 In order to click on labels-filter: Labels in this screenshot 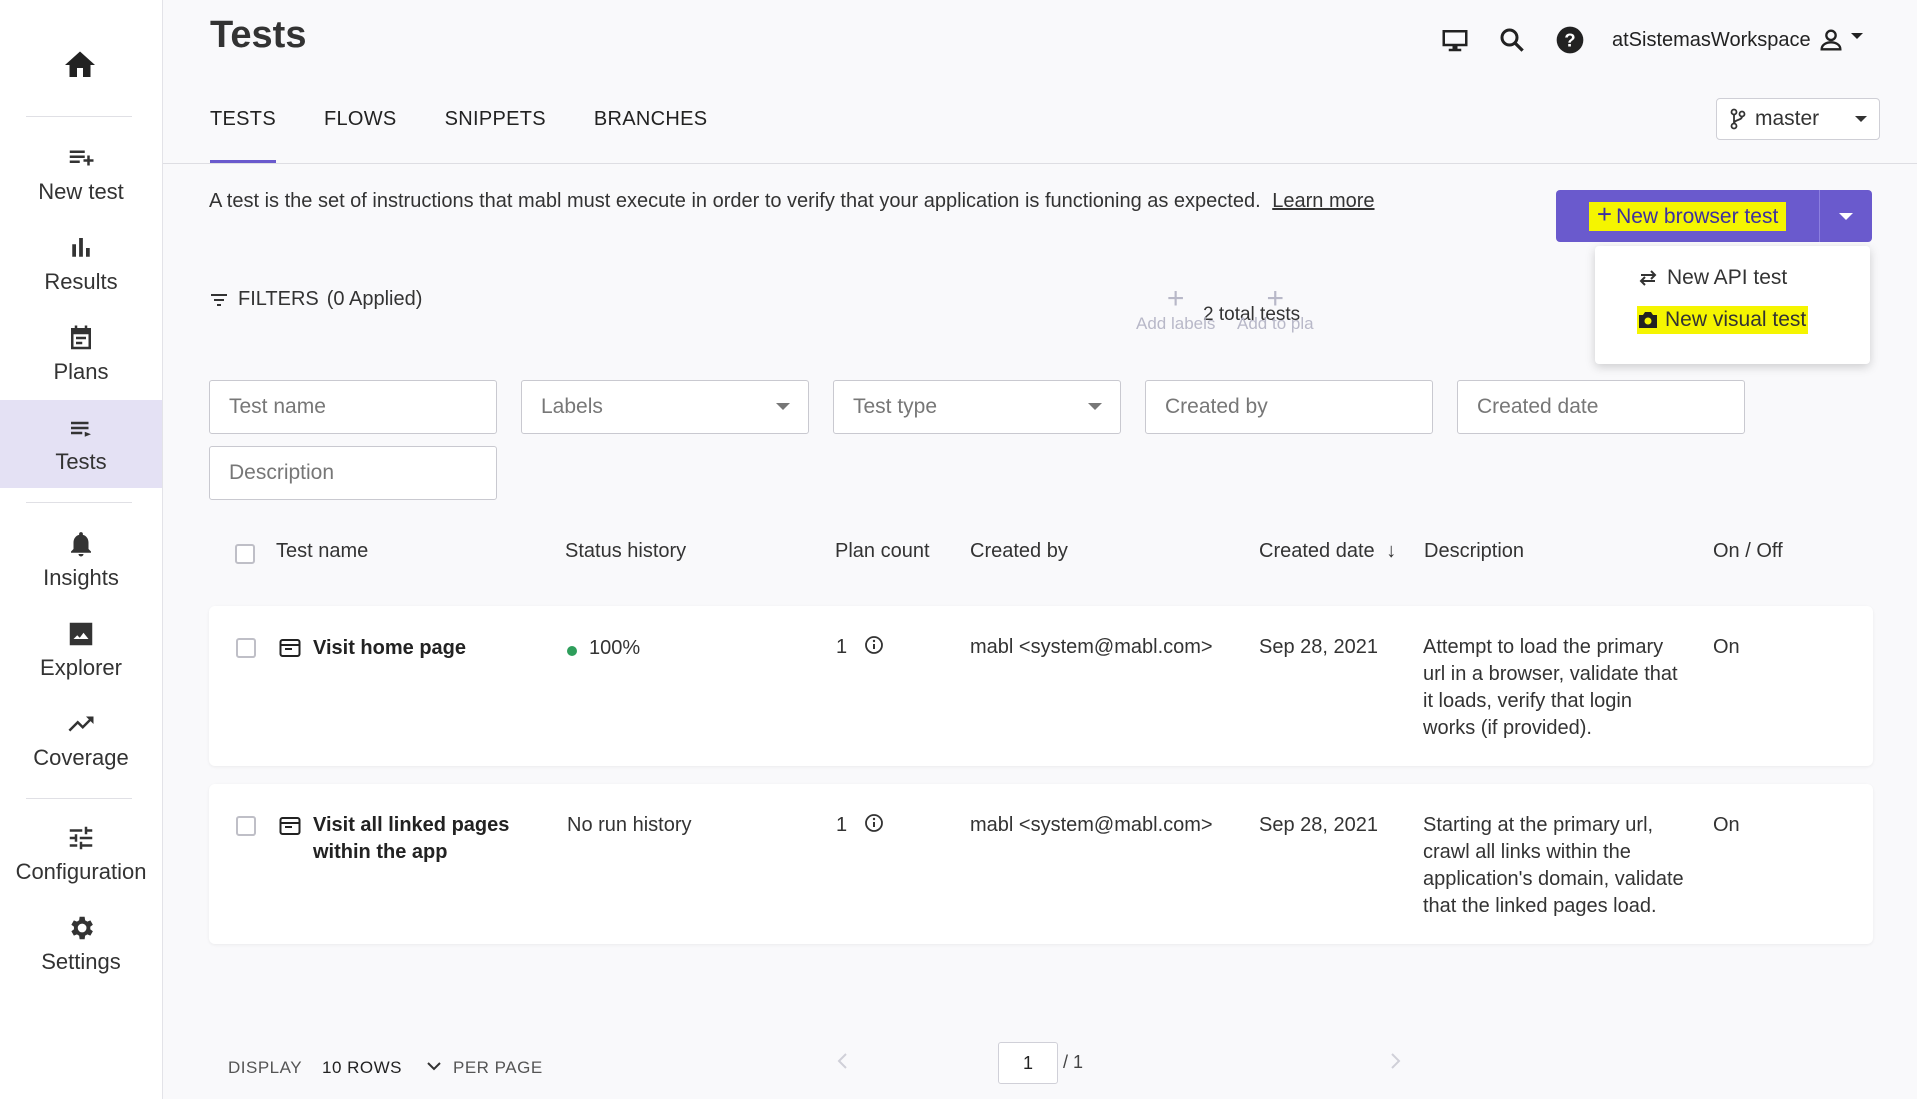, I will do `click(665, 407)`.